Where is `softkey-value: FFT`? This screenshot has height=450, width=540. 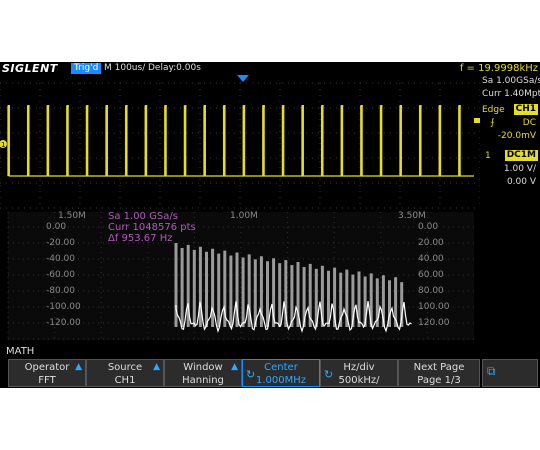
softkey-value: FFT is located at coordinates (47, 380).